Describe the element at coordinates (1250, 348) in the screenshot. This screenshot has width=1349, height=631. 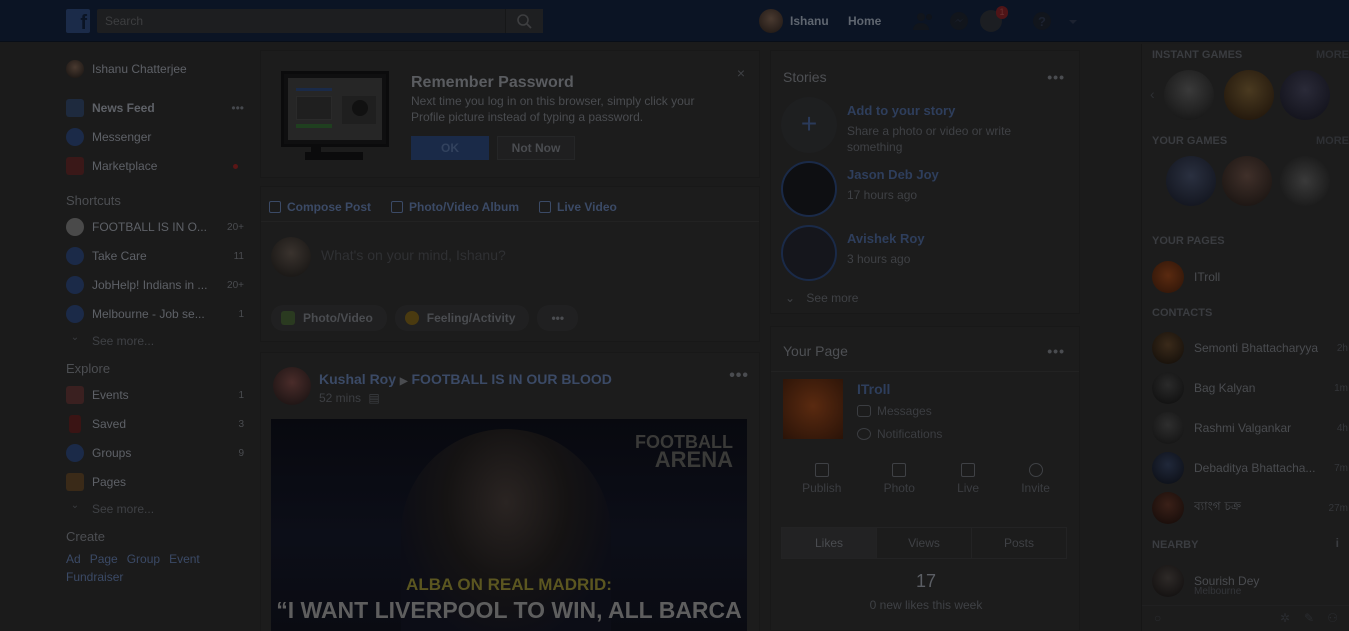
I see `contact-item: Semonti Bhattacharyya 2h` at that location.